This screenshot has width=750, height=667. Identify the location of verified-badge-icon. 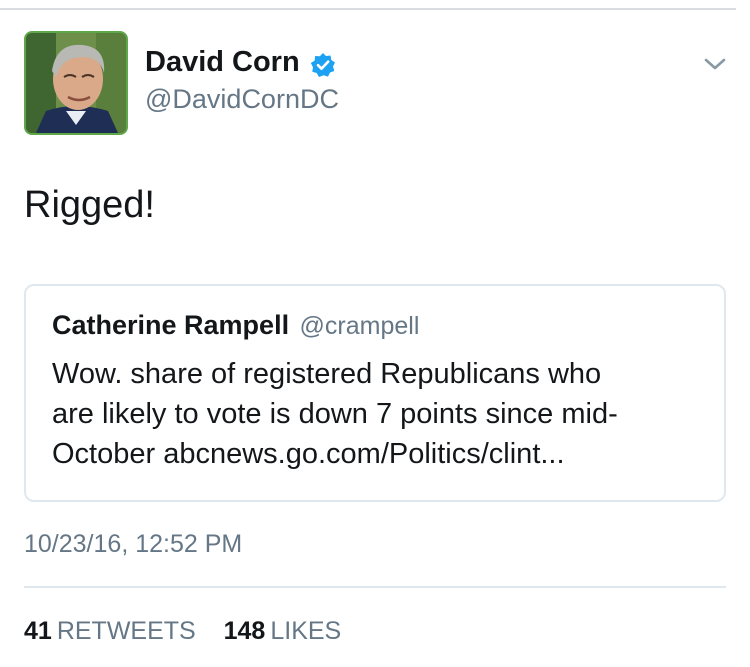
(322, 65).